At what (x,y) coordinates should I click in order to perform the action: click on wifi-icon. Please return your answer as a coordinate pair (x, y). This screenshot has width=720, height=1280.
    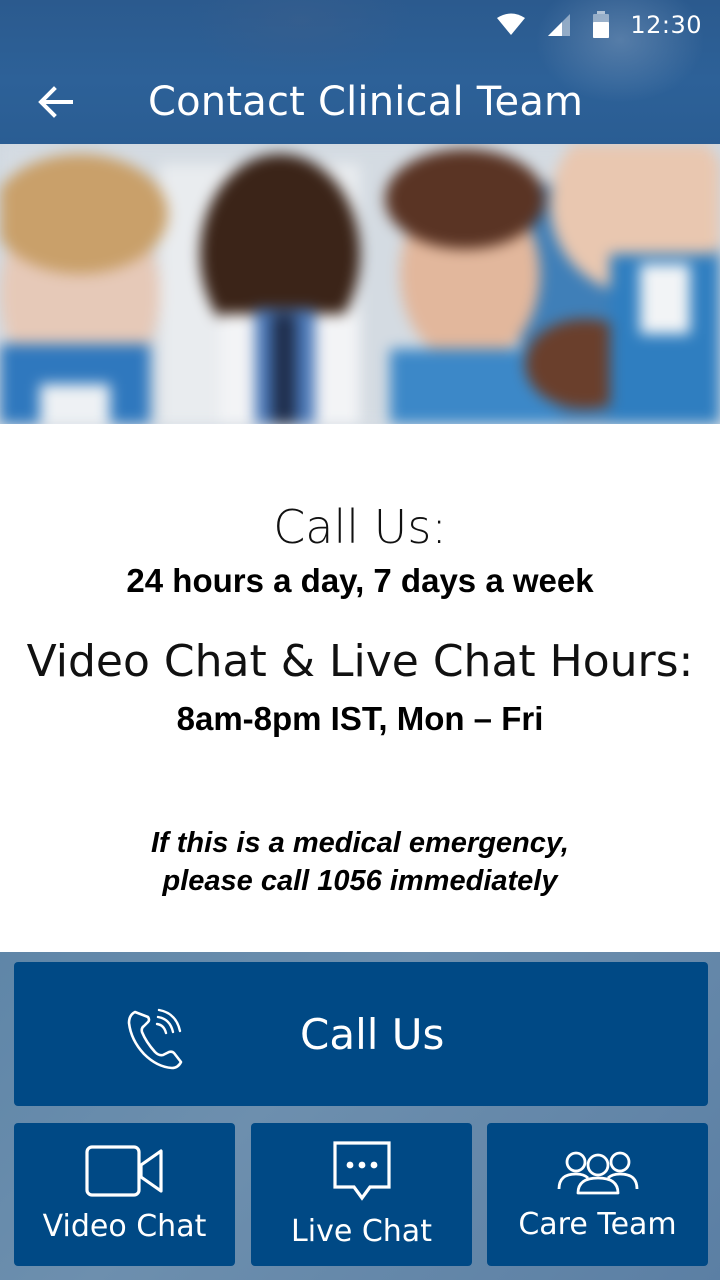
    Looking at the image, I should click on (511, 24).